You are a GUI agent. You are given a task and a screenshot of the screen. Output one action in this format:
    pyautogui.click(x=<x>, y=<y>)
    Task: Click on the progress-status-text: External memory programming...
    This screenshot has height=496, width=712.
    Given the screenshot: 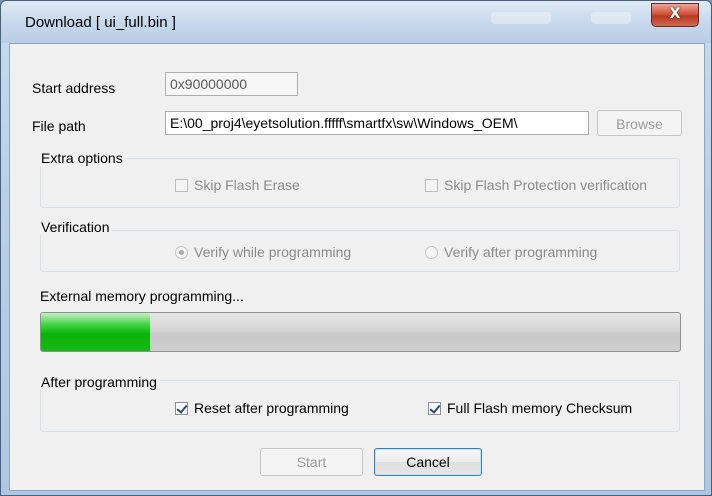 What is the action you would take?
    pyautogui.click(x=142, y=296)
    